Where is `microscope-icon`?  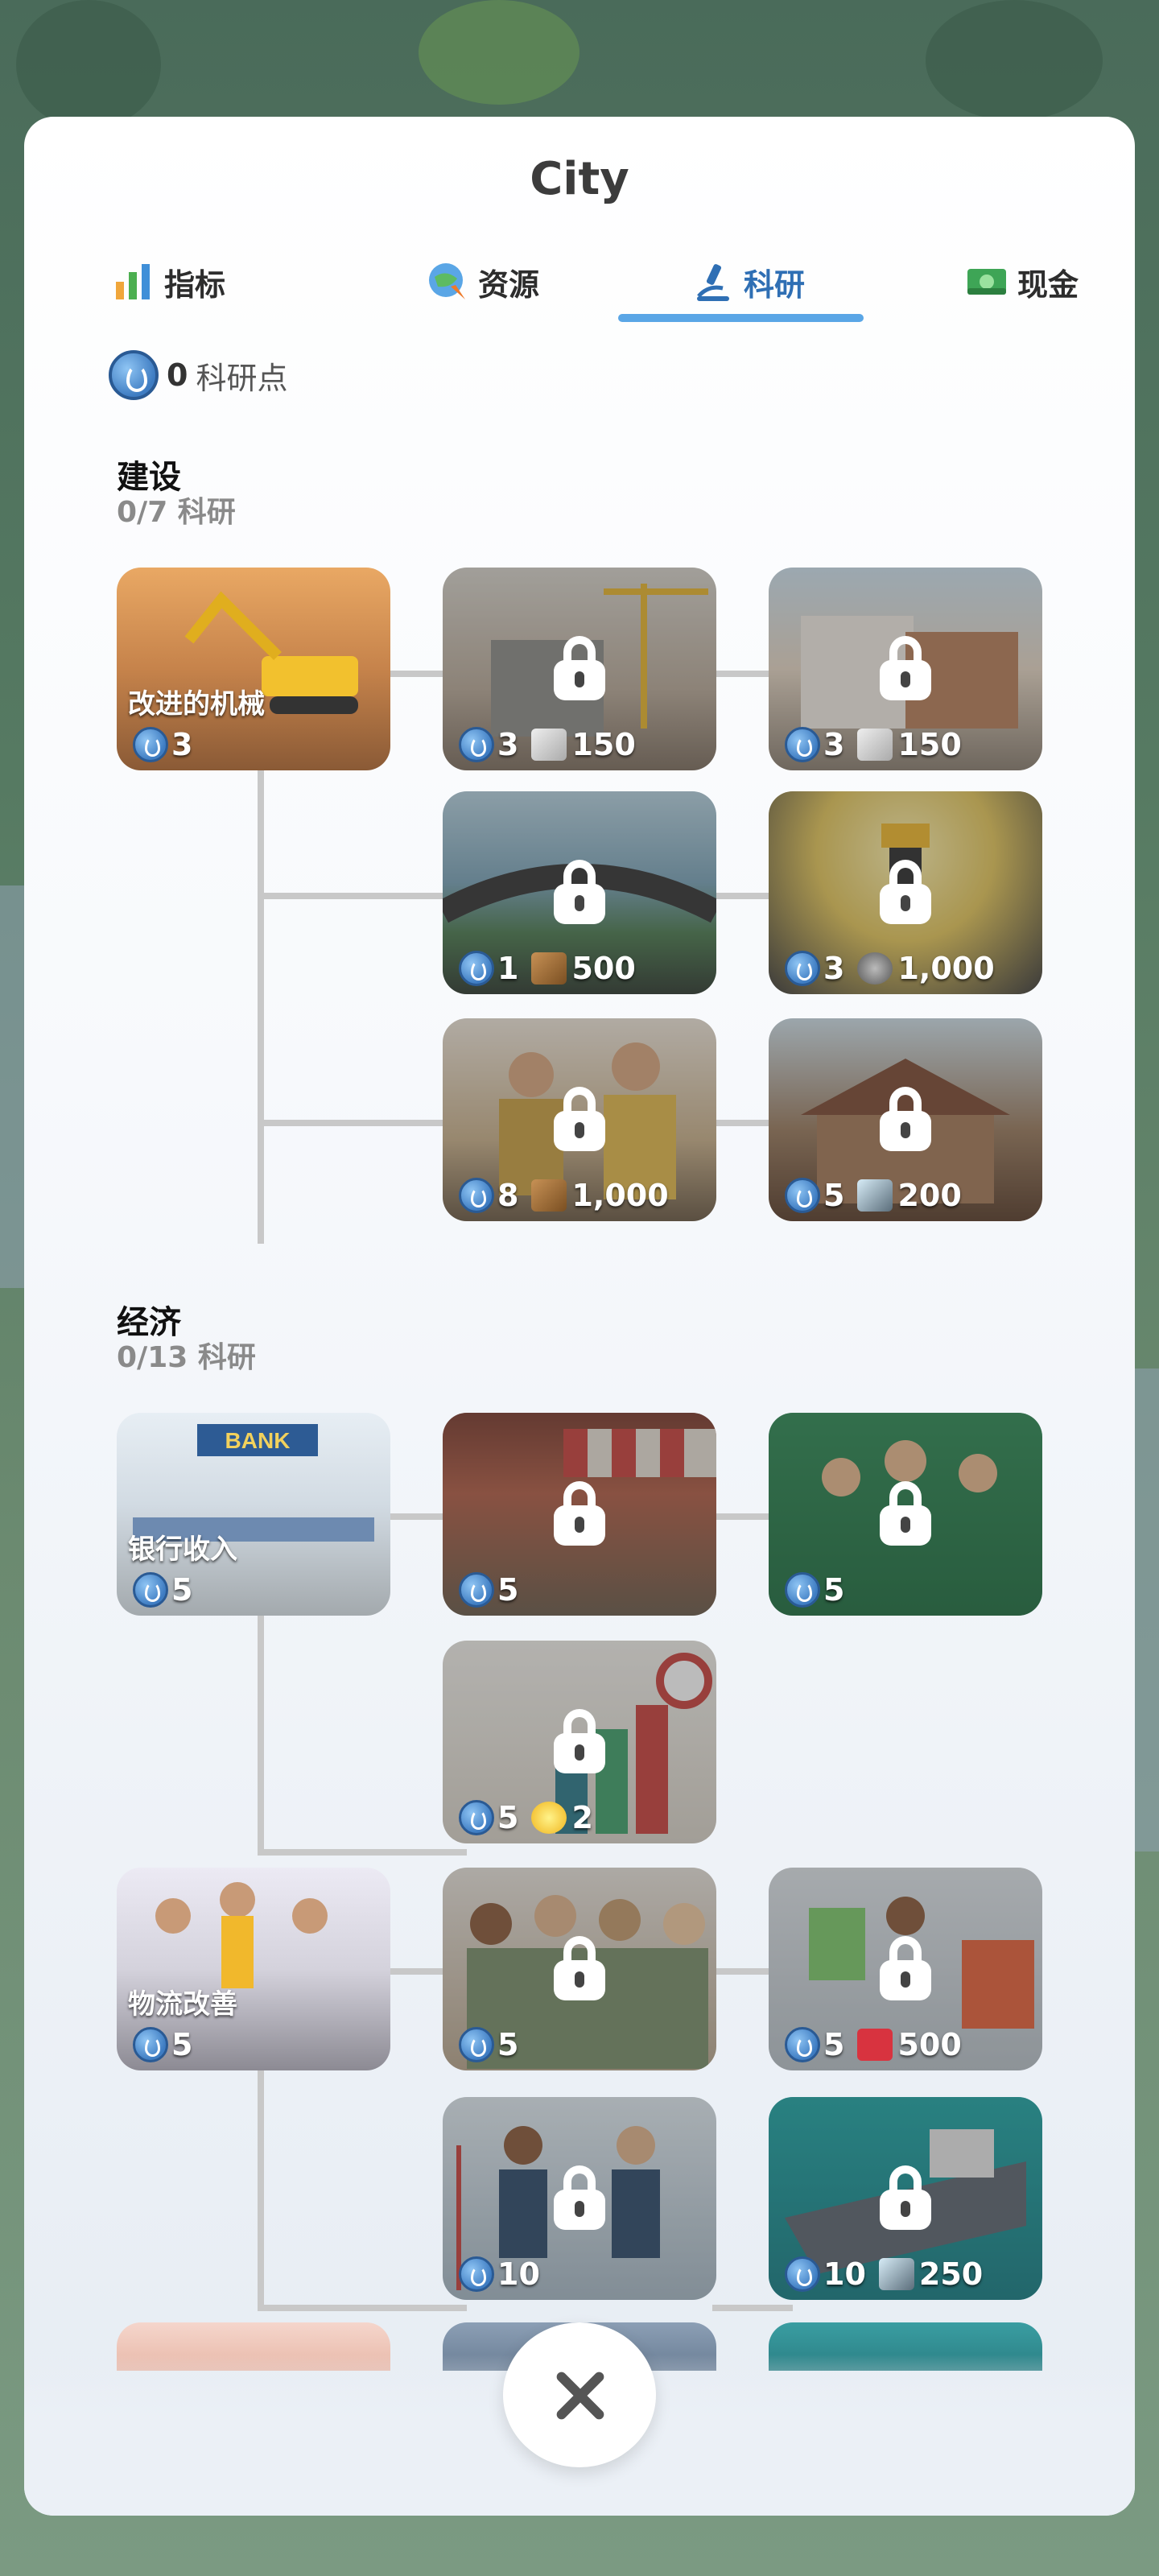
microscope-icon is located at coordinates (713, 282).